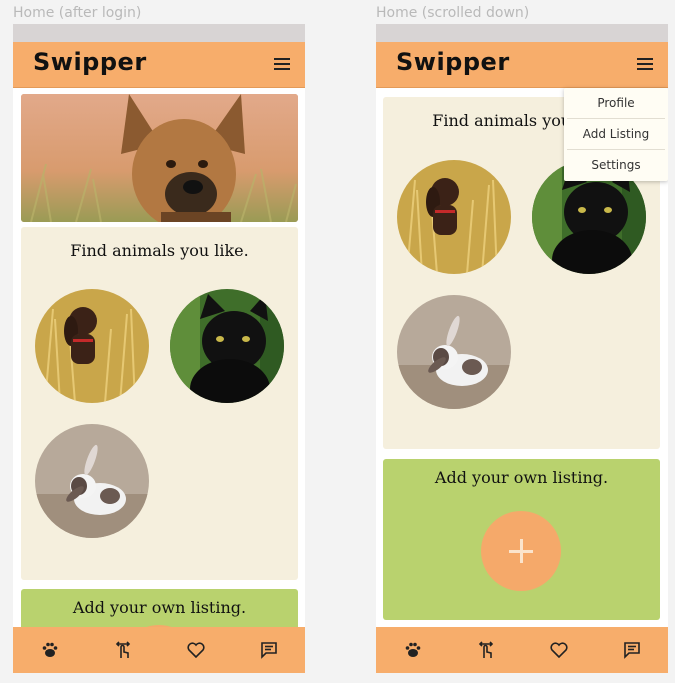 The width and height of the screenshot is (675, 683). Describe the element at coordinates (453, 13) in the screenshot. I see `frame-label-scrolled: Home (scrolled down)` at that location.